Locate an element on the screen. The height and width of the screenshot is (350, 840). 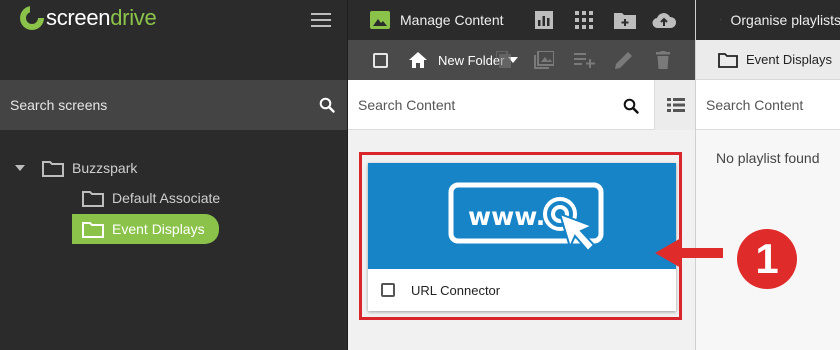
playlist-folder-row: Event Displays is located at coordinates (768, 60).